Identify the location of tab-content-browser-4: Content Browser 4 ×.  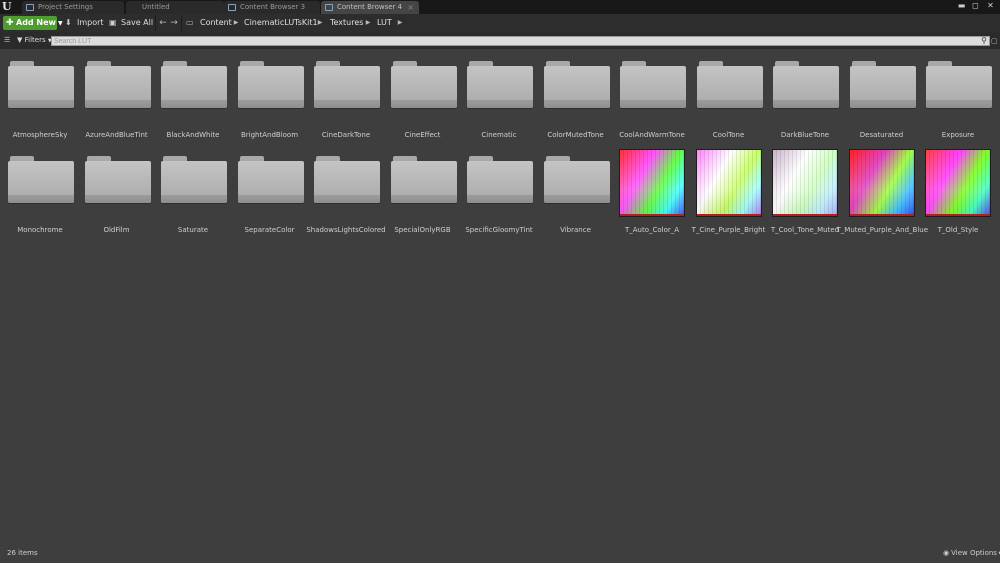
(370, 7).